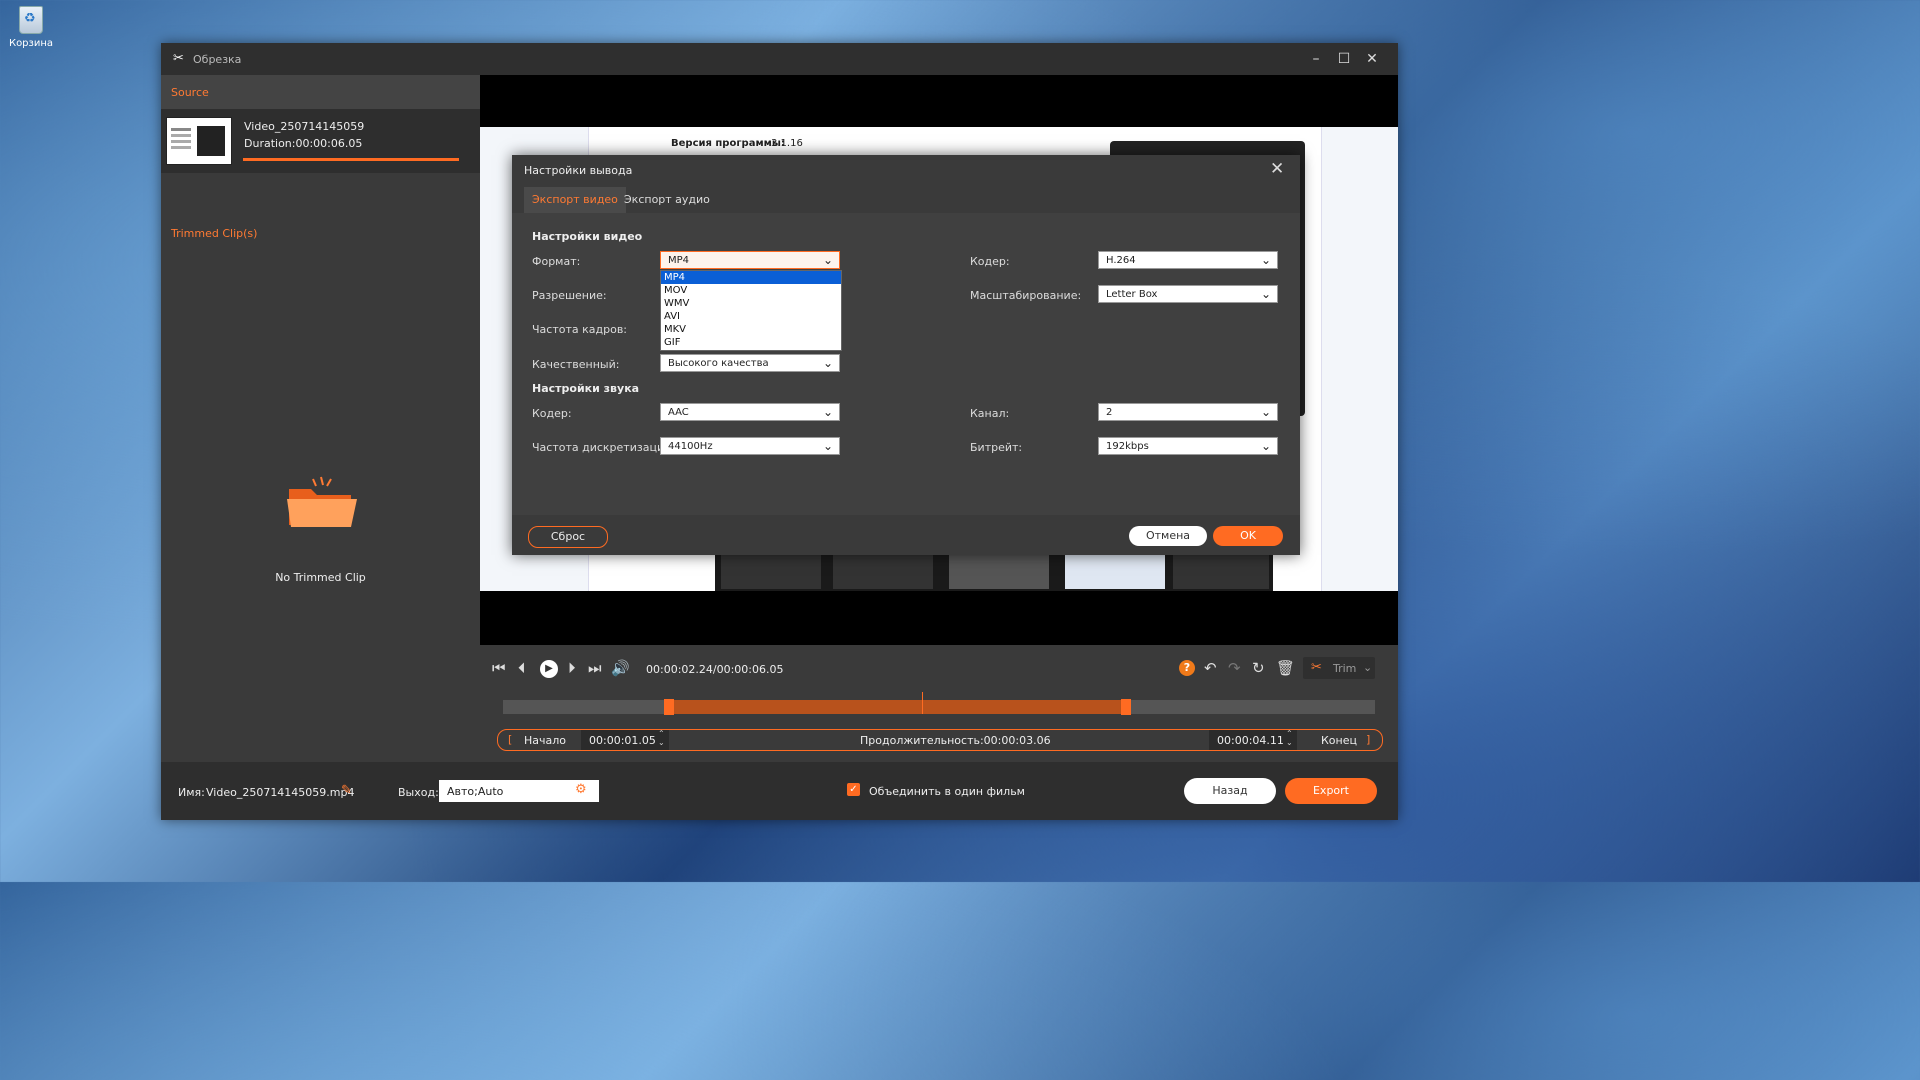 Image resolution: width=1920 pixels, height=1080 pixels. Describe the element at coordinates (549, 669) in the screenshot. I see `play-button: ▶` at that location.